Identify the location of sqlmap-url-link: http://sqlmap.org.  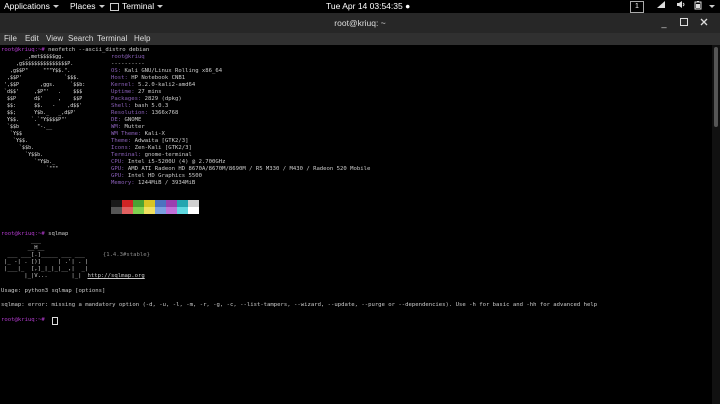
(115, 276).